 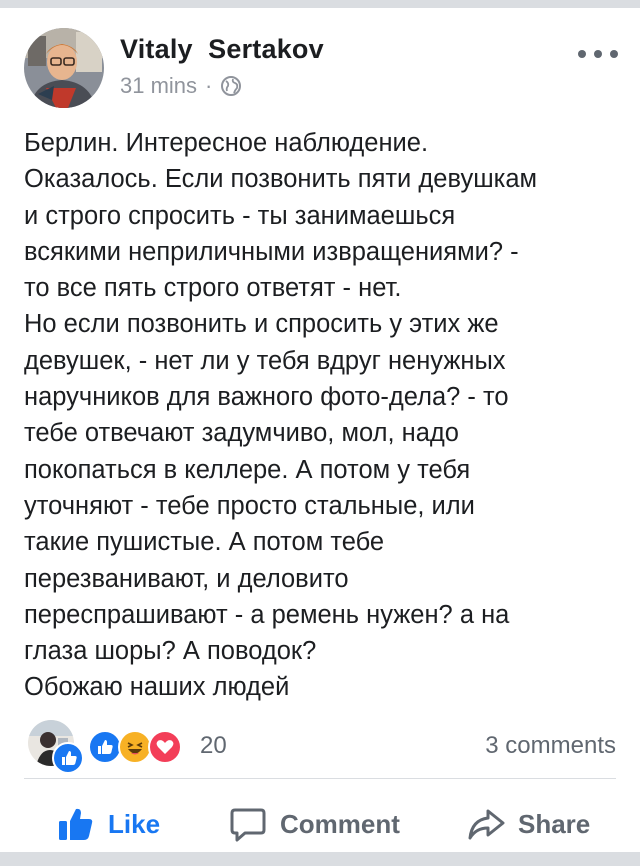 What do you see at coordinates (213, 746) in the screenshot?
I see `reaction-count: 20` at bounding box center [213, 746].